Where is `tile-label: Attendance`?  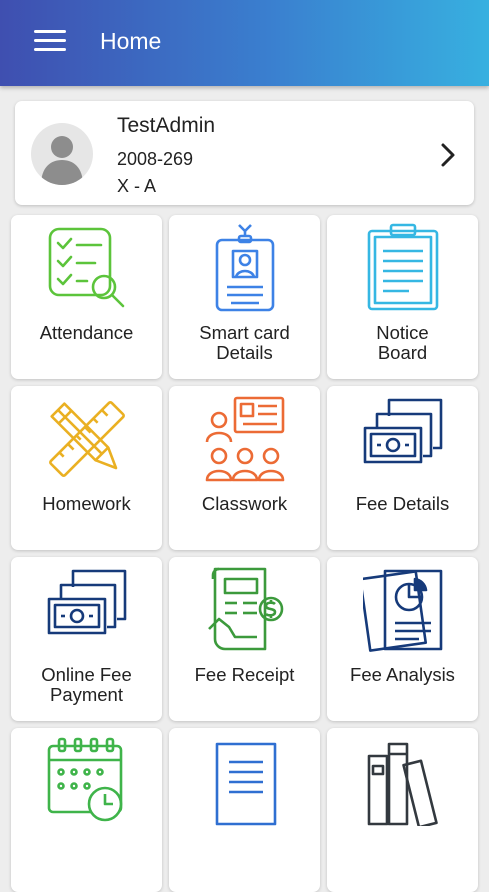 tile-label: Attendance is located at coordinates (86, 332).